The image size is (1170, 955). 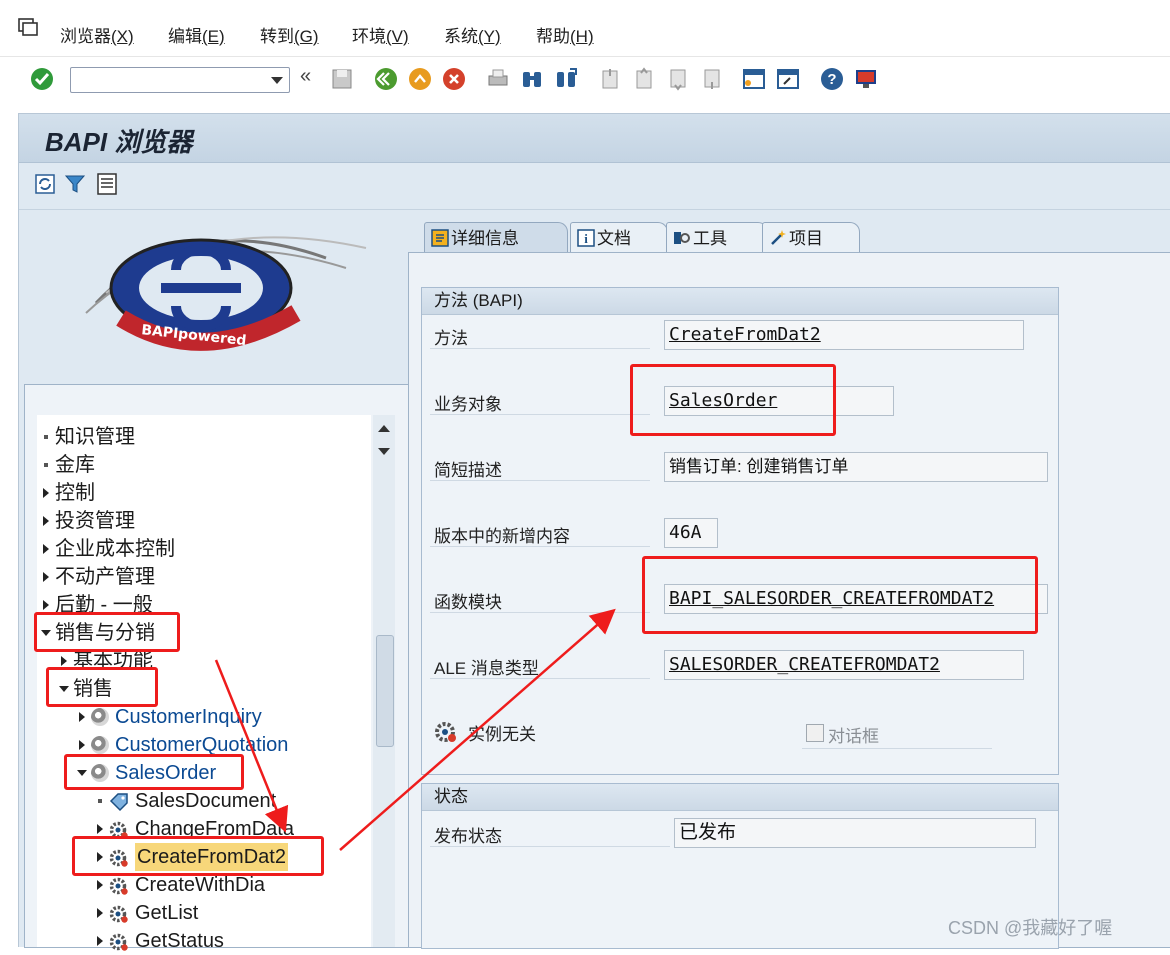 I want to click on tree-node: 知识管理, so click(x=204, y=437).